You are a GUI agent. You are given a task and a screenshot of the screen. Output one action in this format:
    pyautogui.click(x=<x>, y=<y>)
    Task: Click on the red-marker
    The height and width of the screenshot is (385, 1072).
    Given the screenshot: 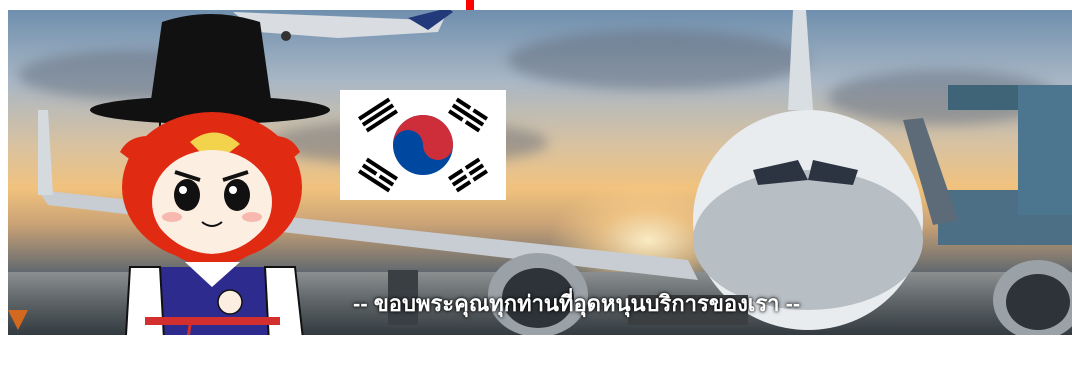 What is the action you would take?
    pyautogui.click(x=470, y=5)
    